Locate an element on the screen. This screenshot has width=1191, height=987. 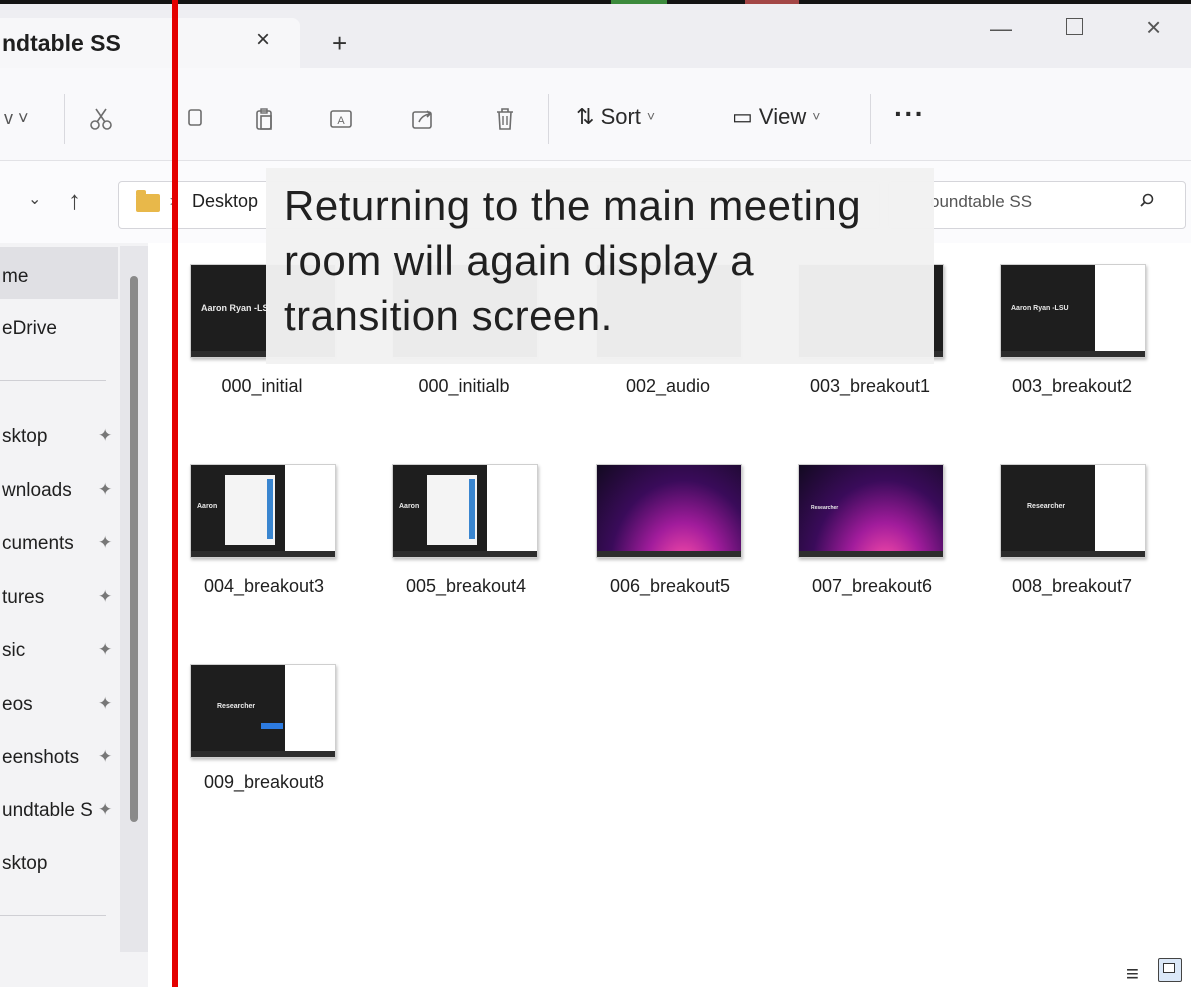
file-name: 006_breakout5 is located at coordinates (670, 586).